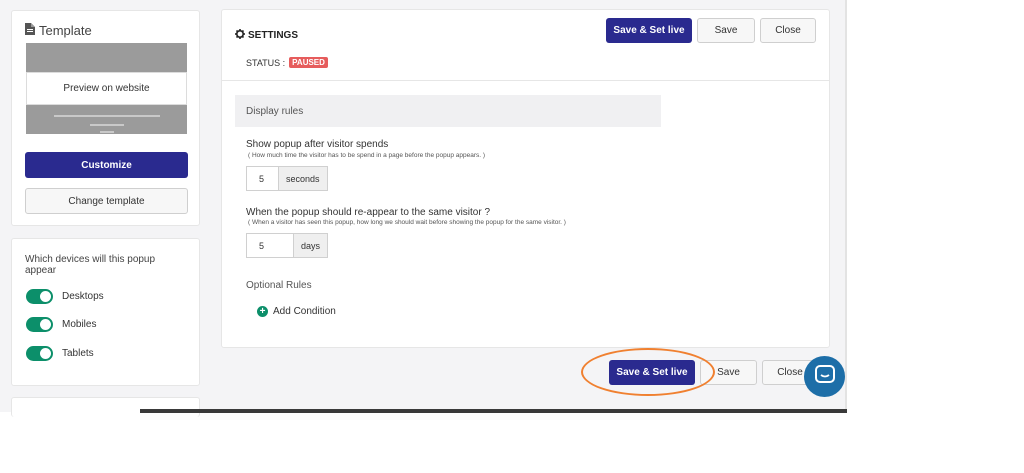 The height and width of the screenshot is (473, 1024). I want to click on time-on-page-label: Show popup after visitor spends, so click(317, 144).